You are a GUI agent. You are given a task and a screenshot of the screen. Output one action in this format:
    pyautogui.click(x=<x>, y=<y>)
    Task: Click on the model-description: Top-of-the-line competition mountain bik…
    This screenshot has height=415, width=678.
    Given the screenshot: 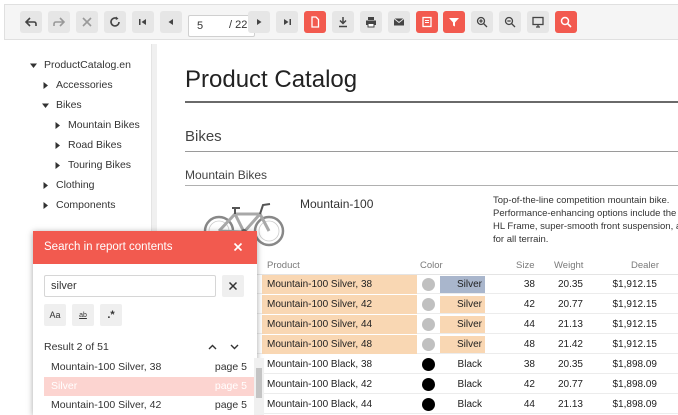 What is the action you would take?
    pyautogui.click(x=585, y=220)
    